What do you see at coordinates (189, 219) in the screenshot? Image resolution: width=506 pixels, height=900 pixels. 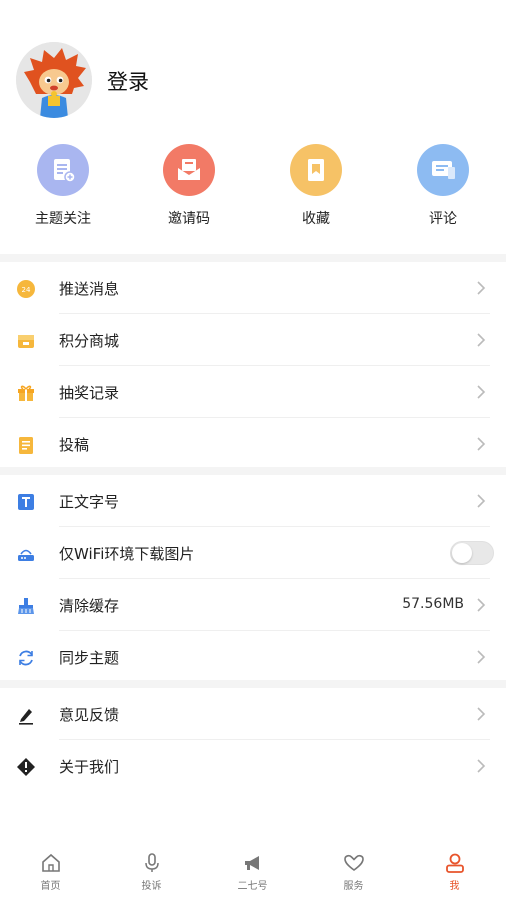 I see `invite-code-label: 邀请码` at bounding box center [189, 219].